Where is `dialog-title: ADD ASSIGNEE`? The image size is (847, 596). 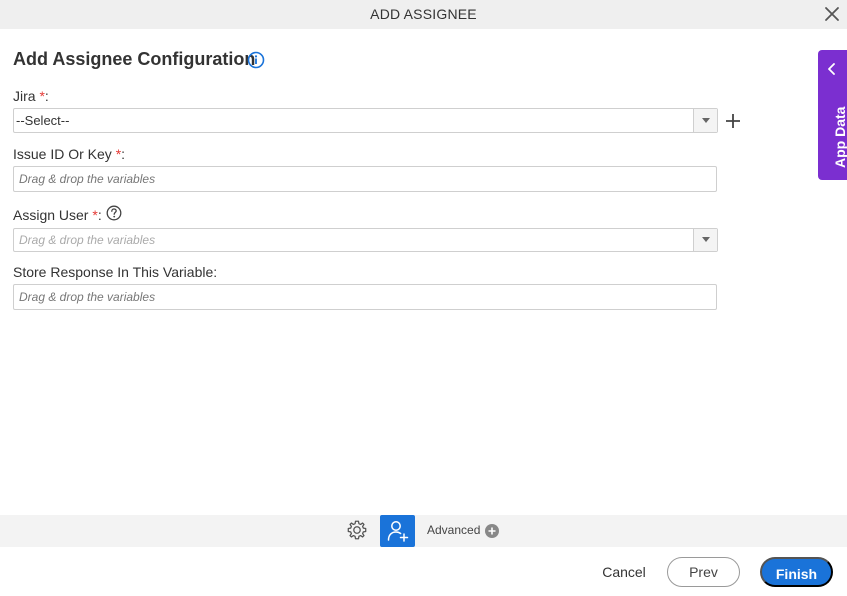 dialog-title: ADD ASSIGNEE is located at coordinates (423, 14).